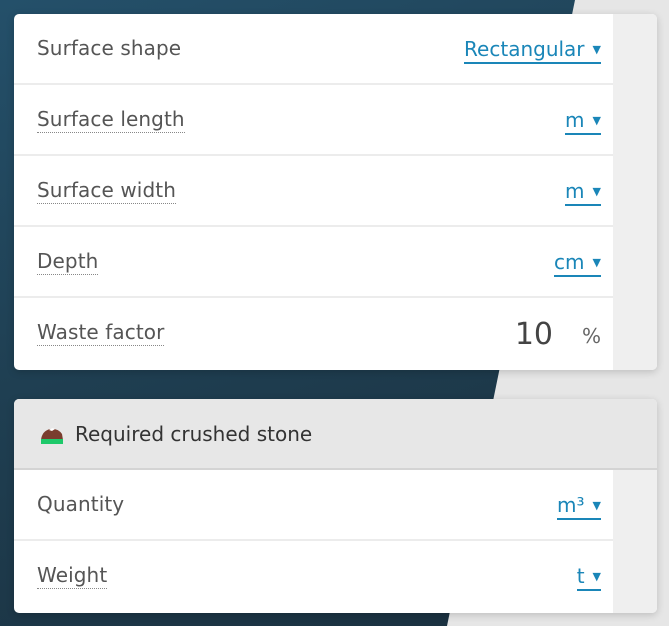 This screenshot has width=669, height=626. Describe the element at coordinates (335, 434) in the screenshot. I see `results-header: Required crushed stone` at that location.